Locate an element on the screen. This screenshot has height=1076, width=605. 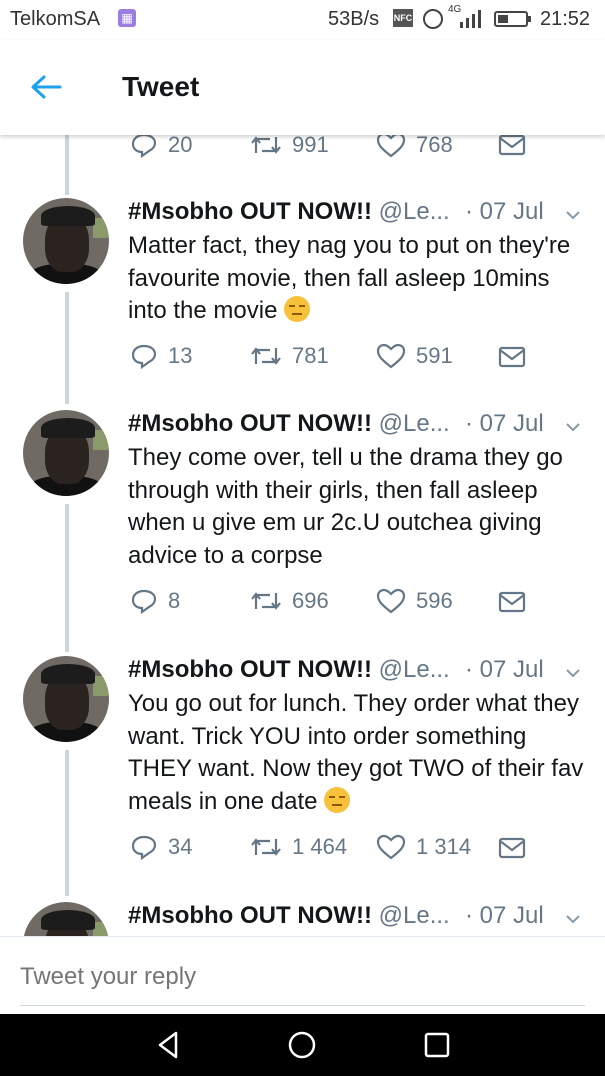
reply-button: 8 is located at coordinates (155, 601).